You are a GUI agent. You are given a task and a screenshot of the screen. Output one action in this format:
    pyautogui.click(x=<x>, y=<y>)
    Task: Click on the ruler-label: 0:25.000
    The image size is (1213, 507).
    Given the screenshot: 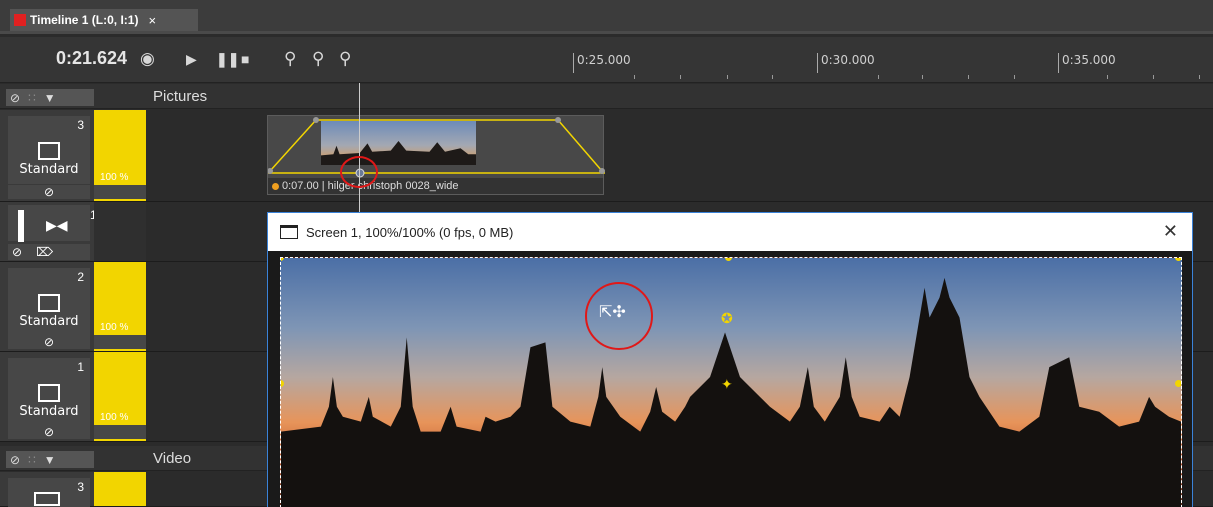 What is the action you would take?
    pyautogui.click(x=602, y=63)
    